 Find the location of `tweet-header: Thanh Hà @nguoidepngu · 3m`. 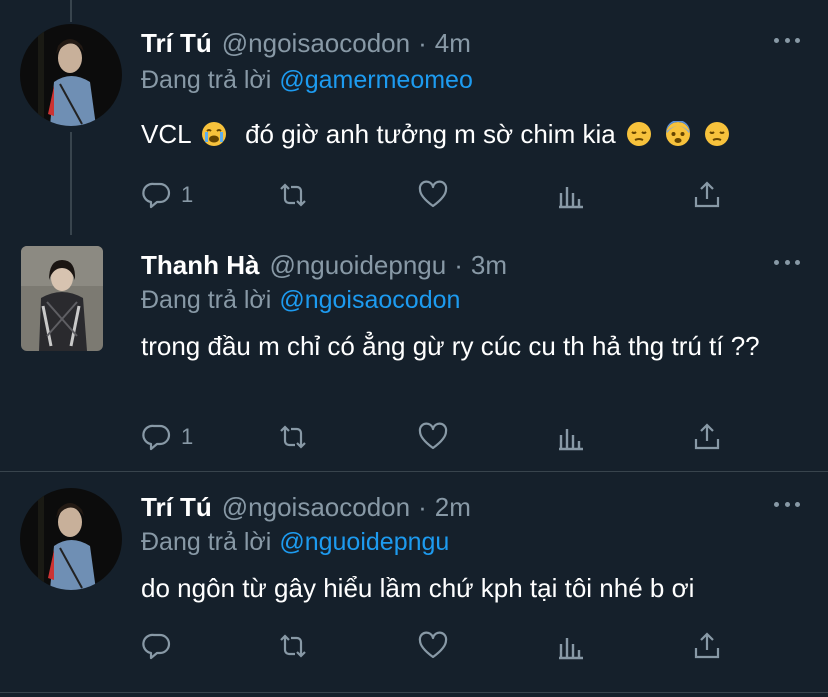

tweet-header: Thanh Hà @nguoidepngu · 3m is located at coordinates (324, 266).